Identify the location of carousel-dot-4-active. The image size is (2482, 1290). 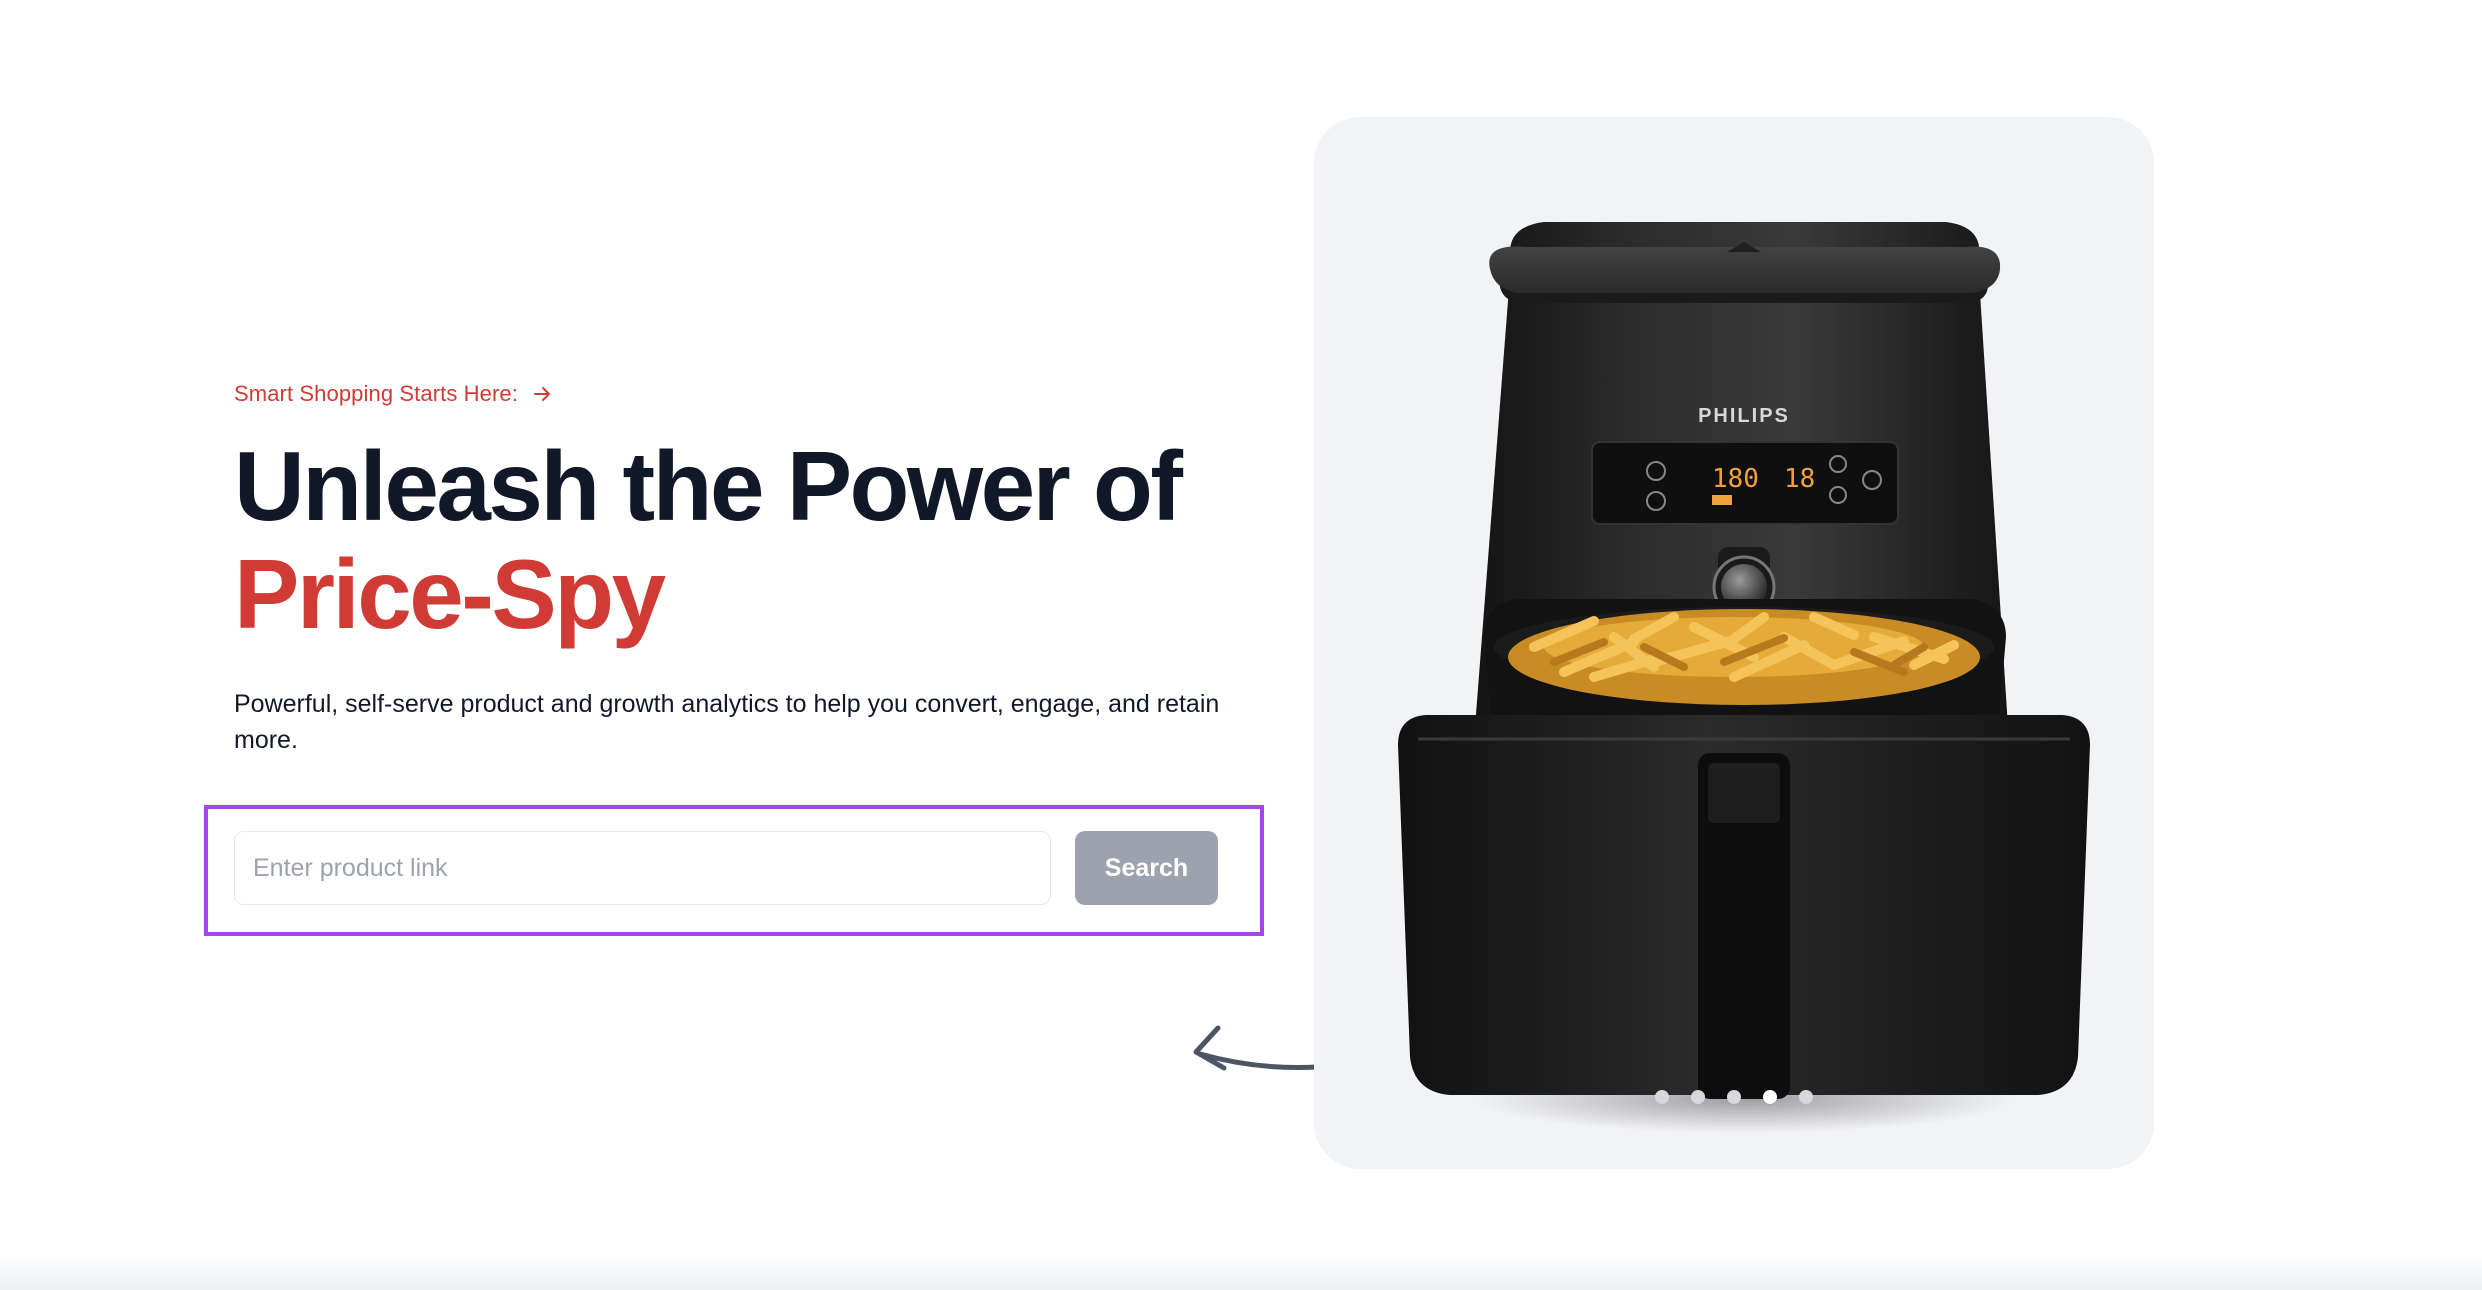
(1770, 1097).